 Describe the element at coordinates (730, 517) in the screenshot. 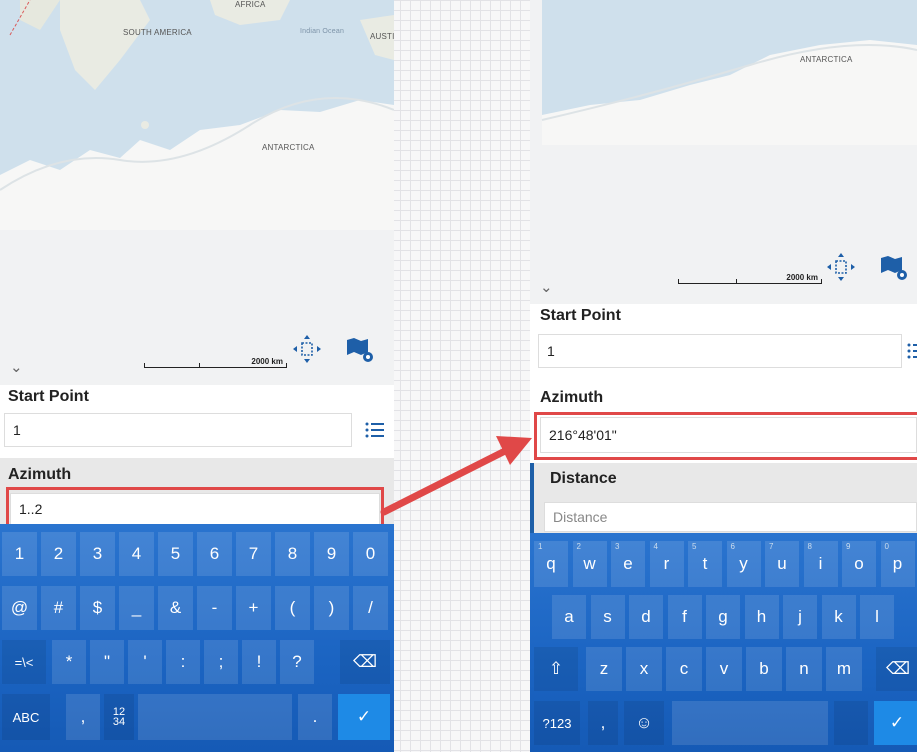

I see `distance-input: Distance` at that location.